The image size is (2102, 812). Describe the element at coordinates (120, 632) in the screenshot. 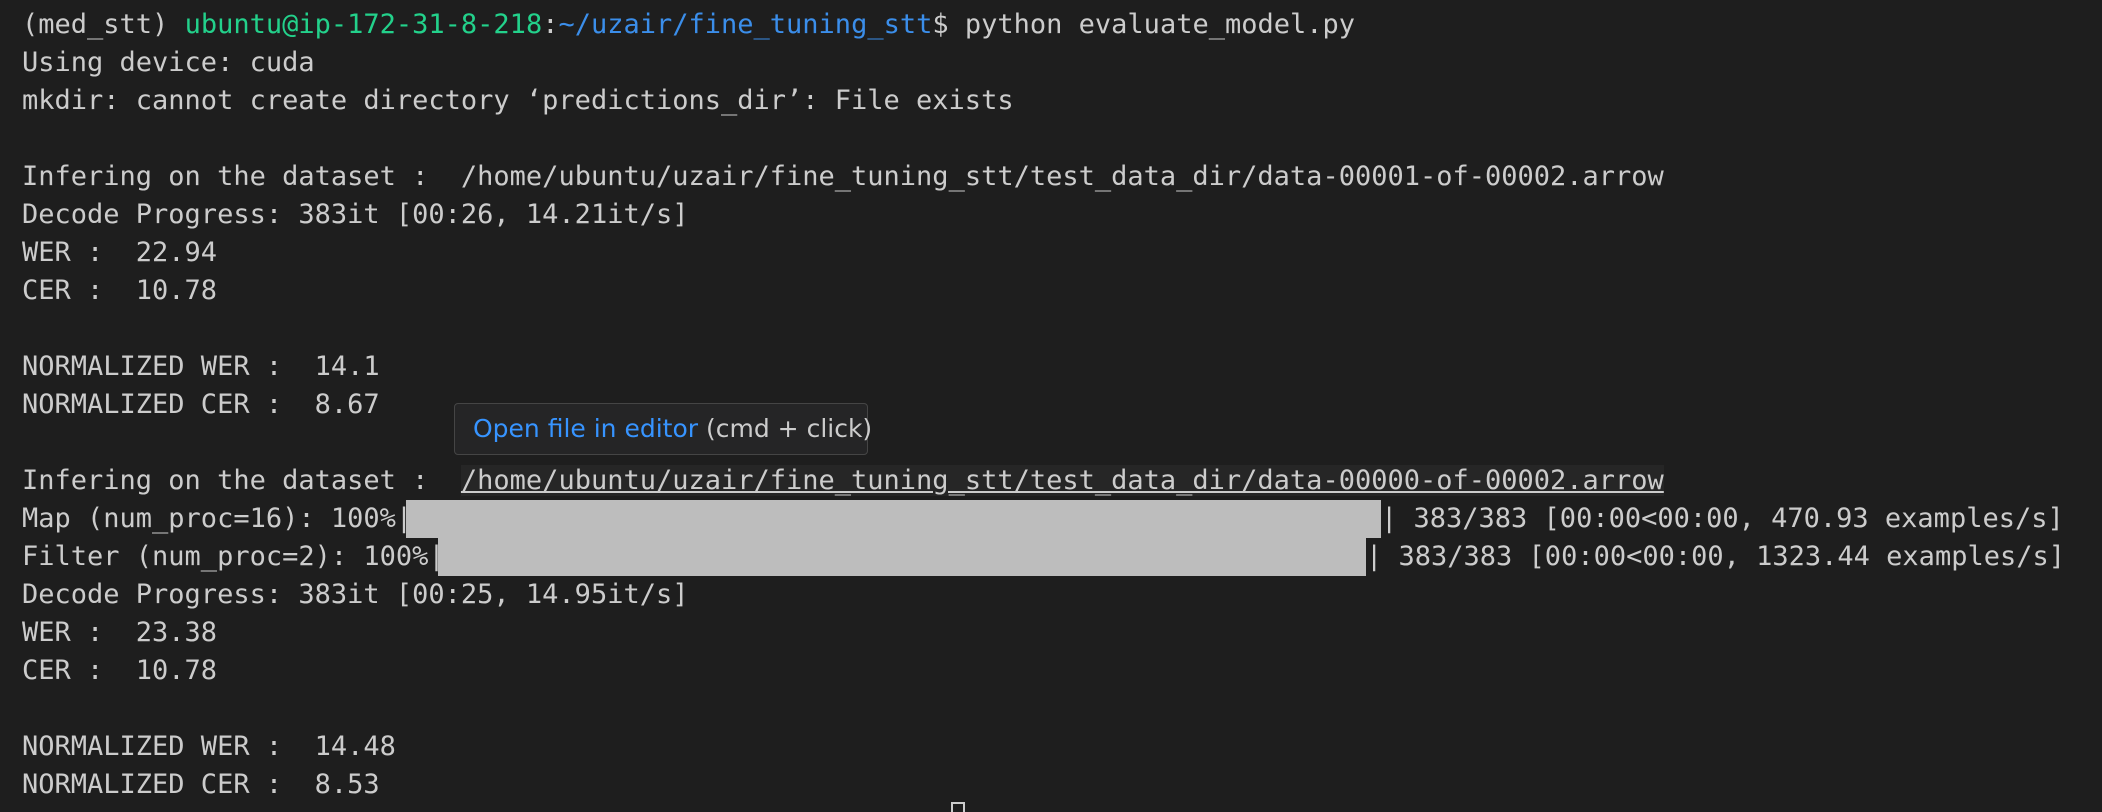

I see `wer-line-2: WER : 23.38` at that location.